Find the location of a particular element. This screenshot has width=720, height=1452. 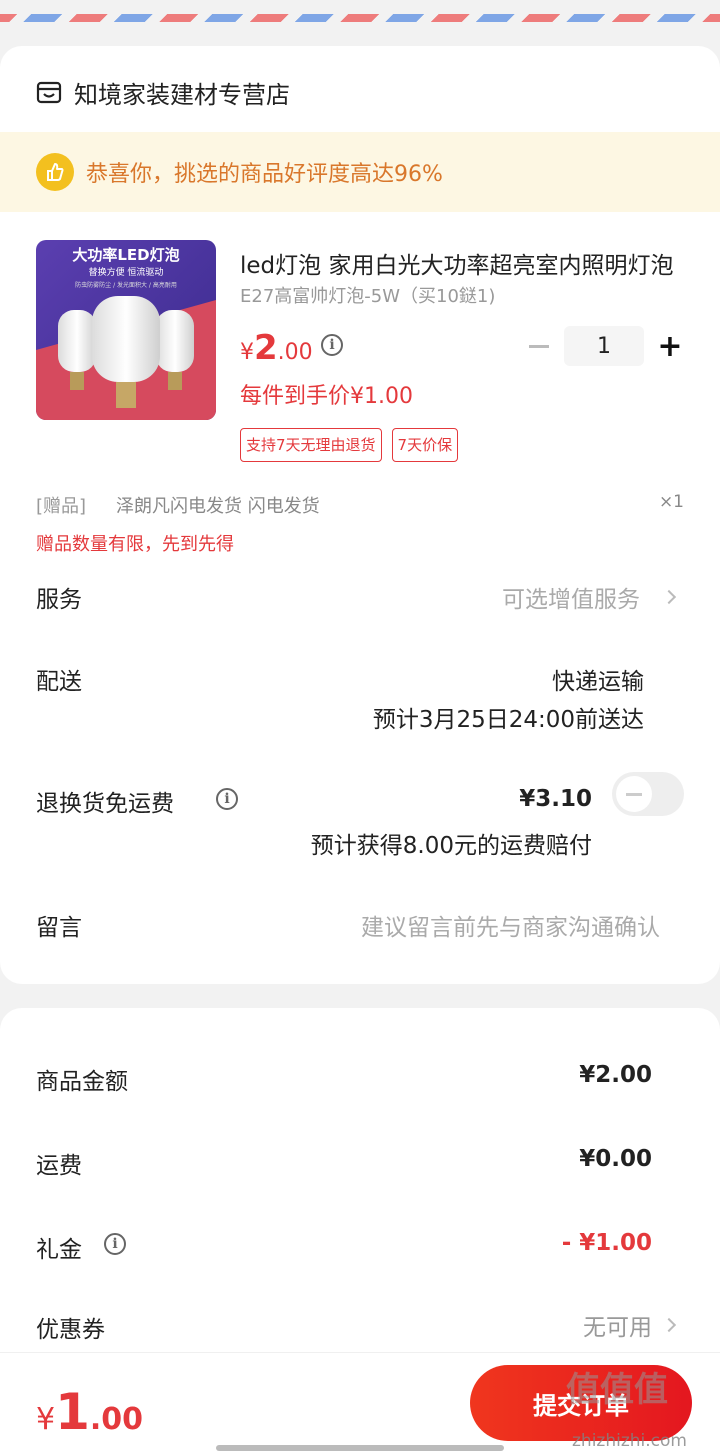

gift-row: [赠品] 泽朗凡闪电发货 闪电发货 ×1 is located at coordinates (360, 505).